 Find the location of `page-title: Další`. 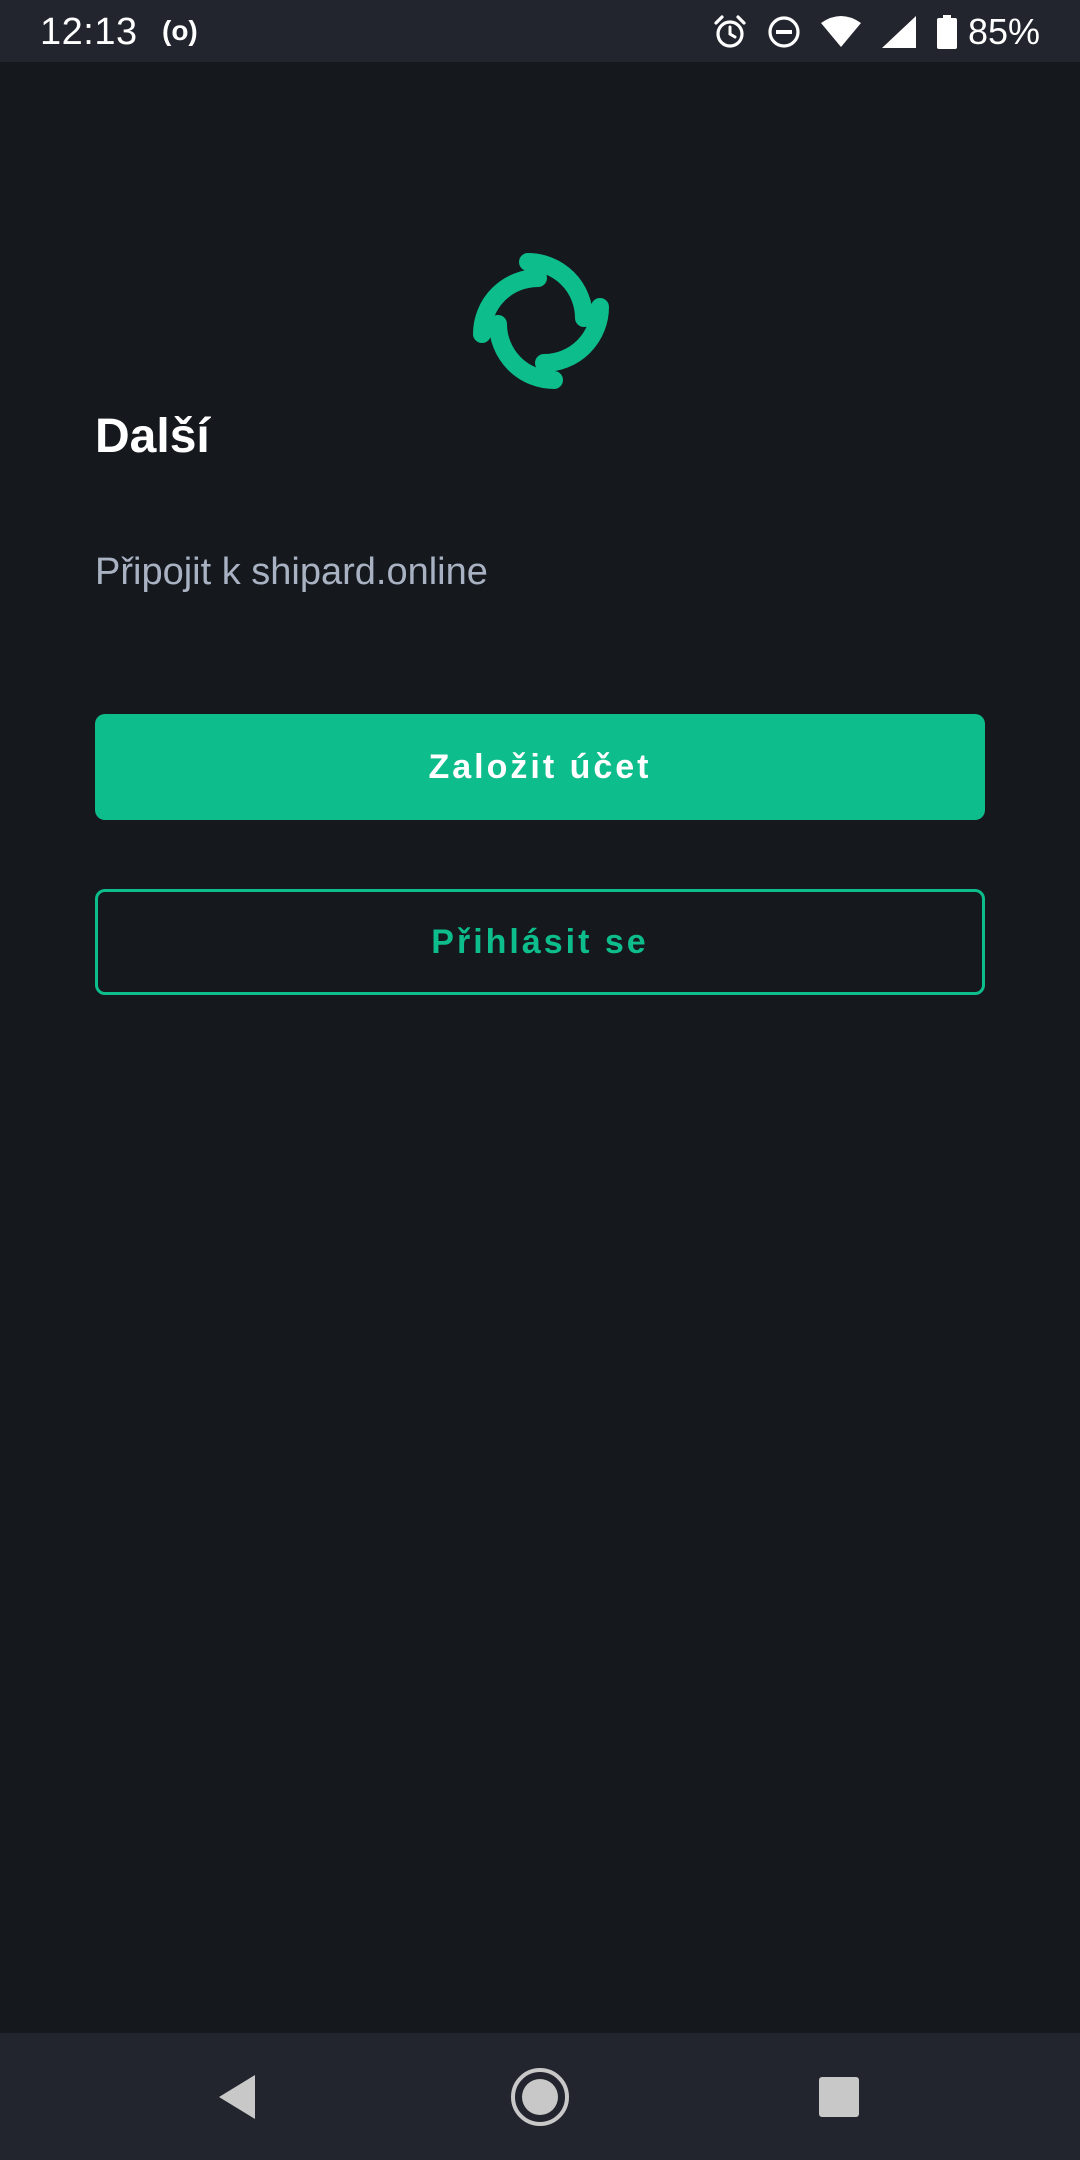

page-title: Další is located at coordinates (152, 436).